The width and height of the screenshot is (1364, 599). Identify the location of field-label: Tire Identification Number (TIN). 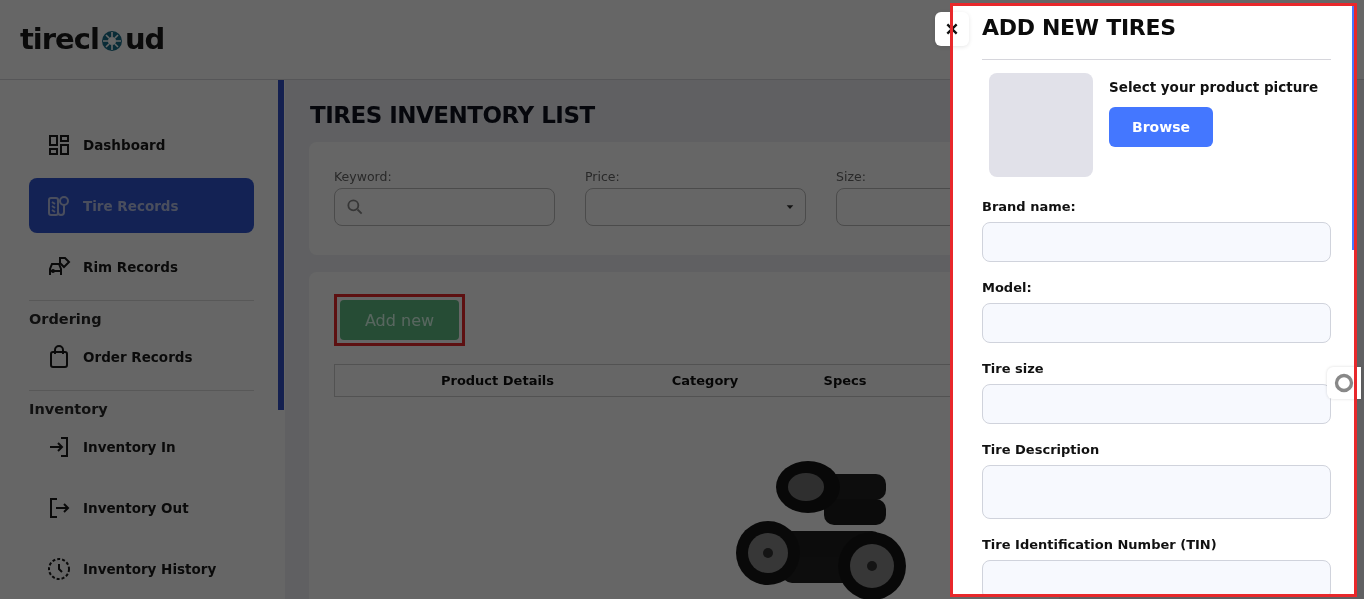
(1100, 545).